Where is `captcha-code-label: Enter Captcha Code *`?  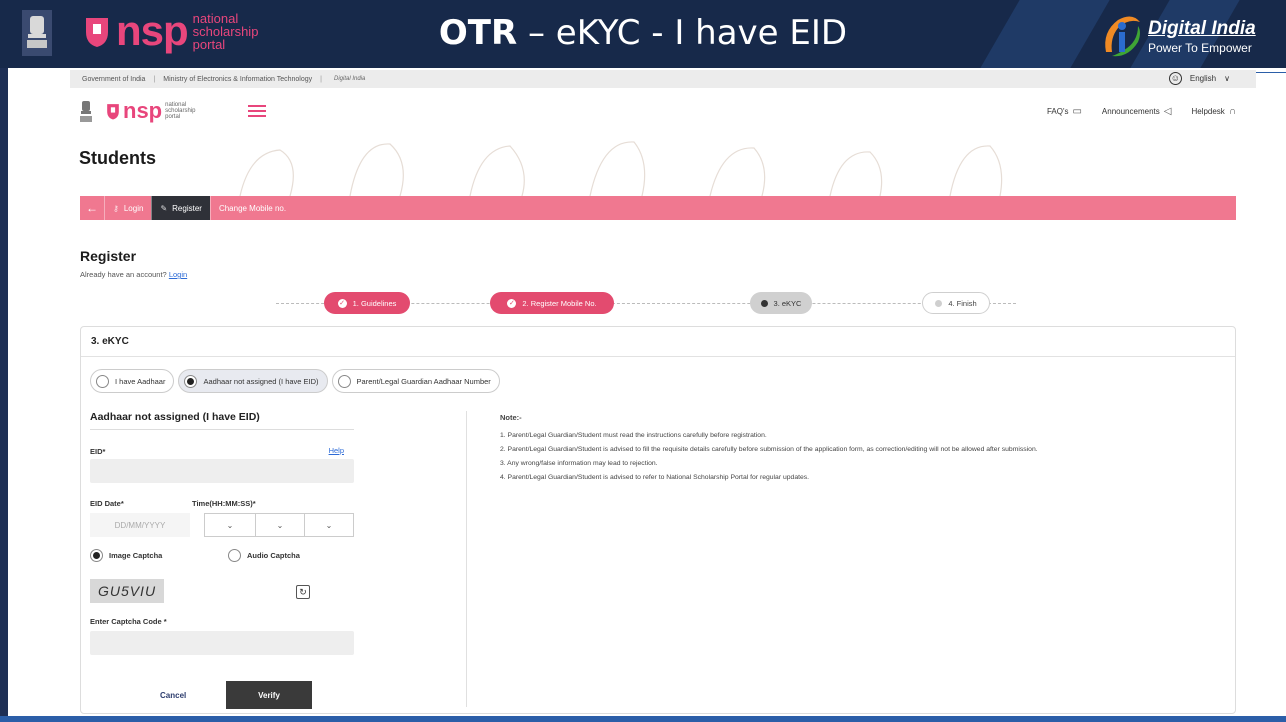
captcha-code-label: Enter Captcha Code * is located at coordinates (128, 621).